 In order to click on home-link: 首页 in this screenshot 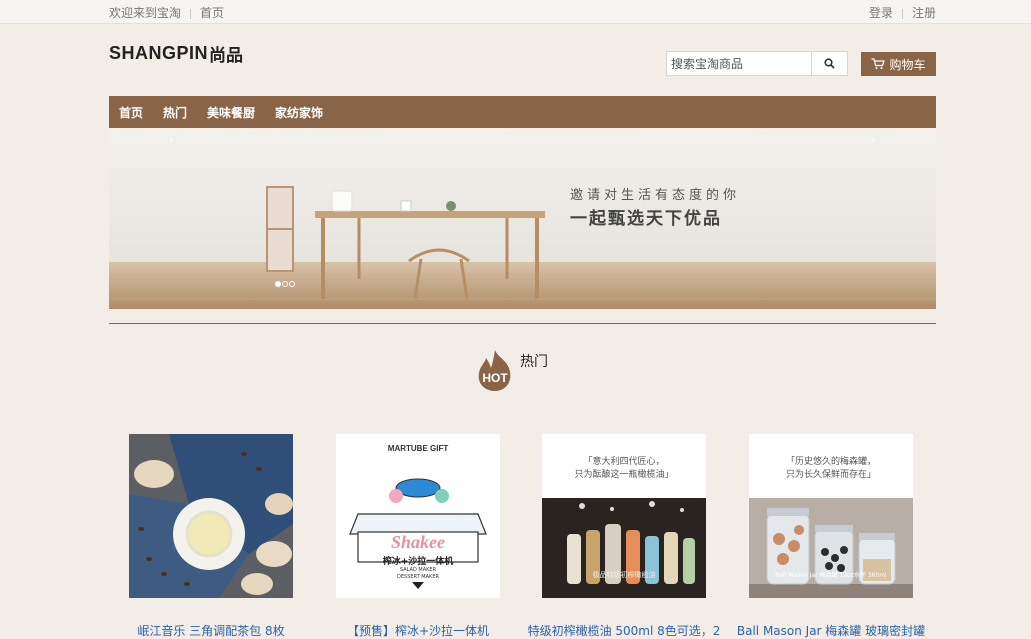, I will do `click(212, 13)`.